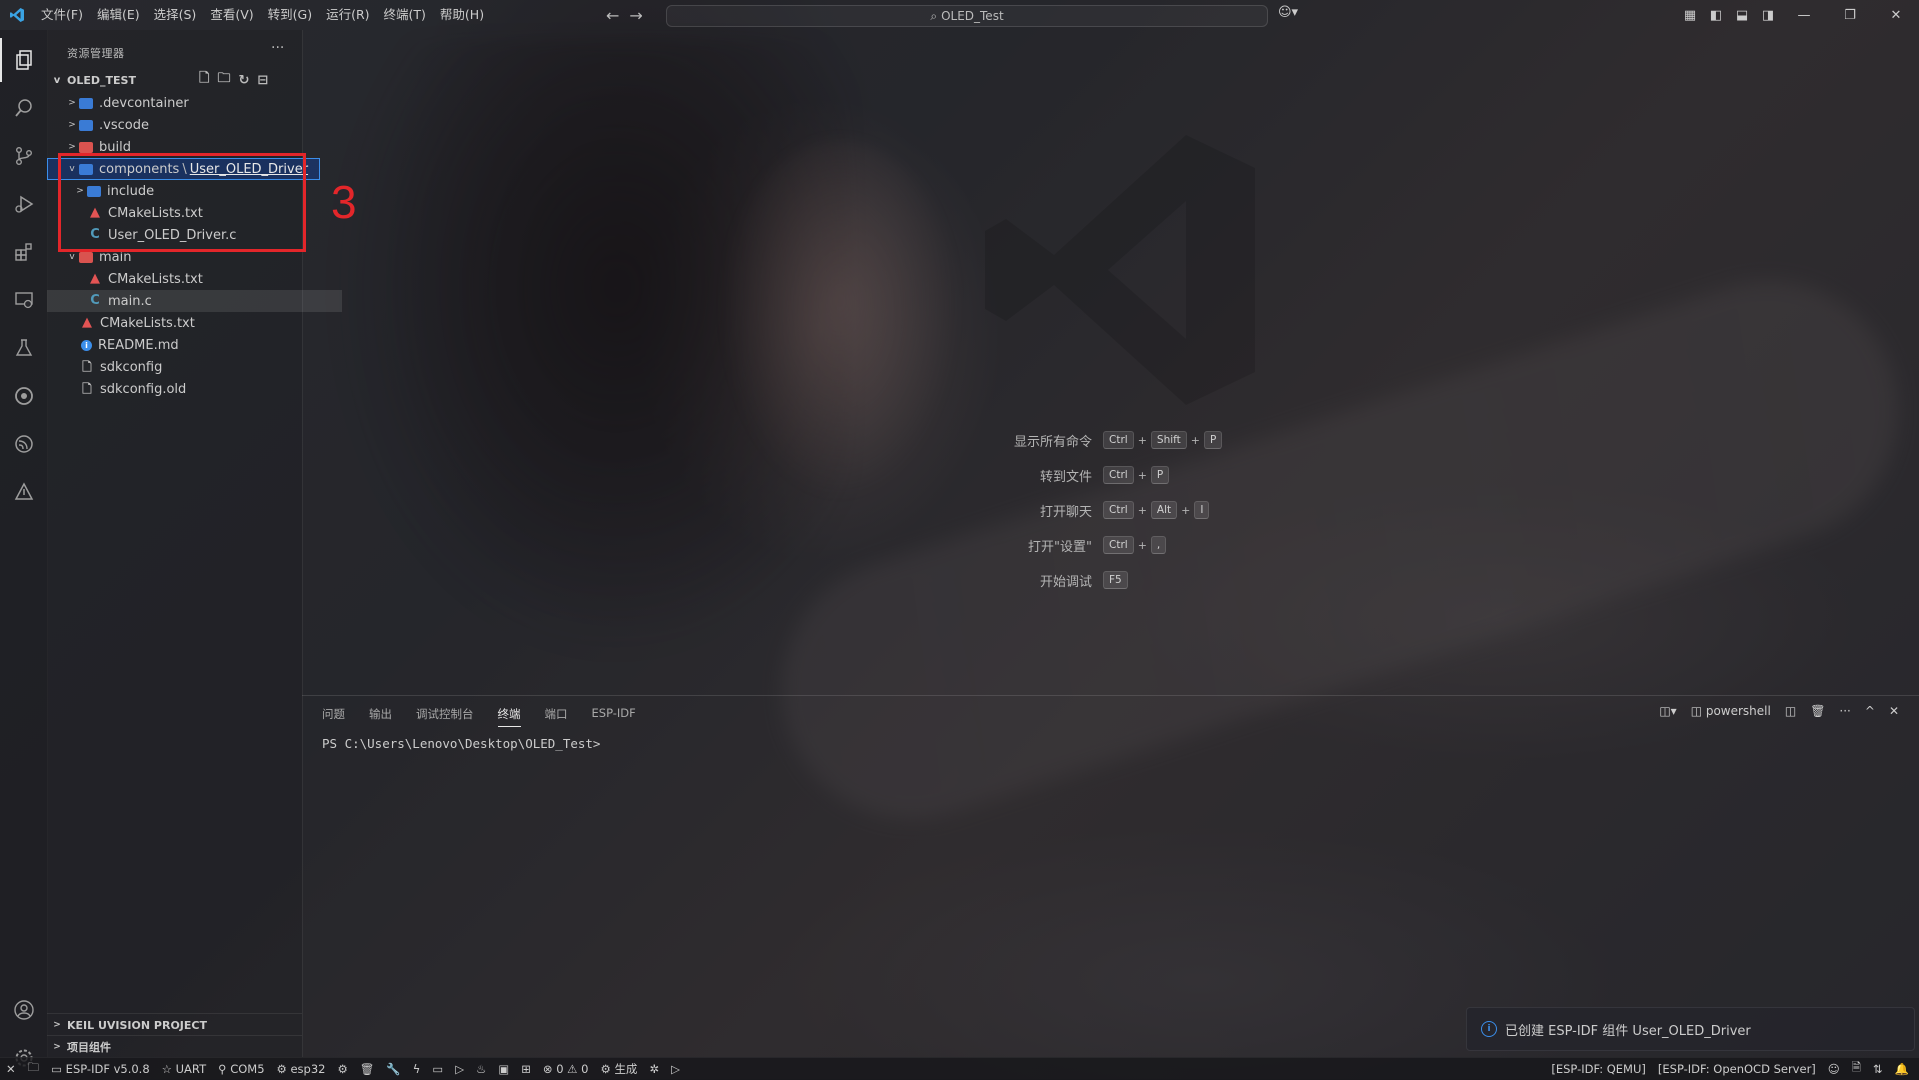 The height and width of the screenshot is (1080, 1919). Describe the element at coordinates (23, 396) in the screenshot. I see `platformio-icon` at that location.